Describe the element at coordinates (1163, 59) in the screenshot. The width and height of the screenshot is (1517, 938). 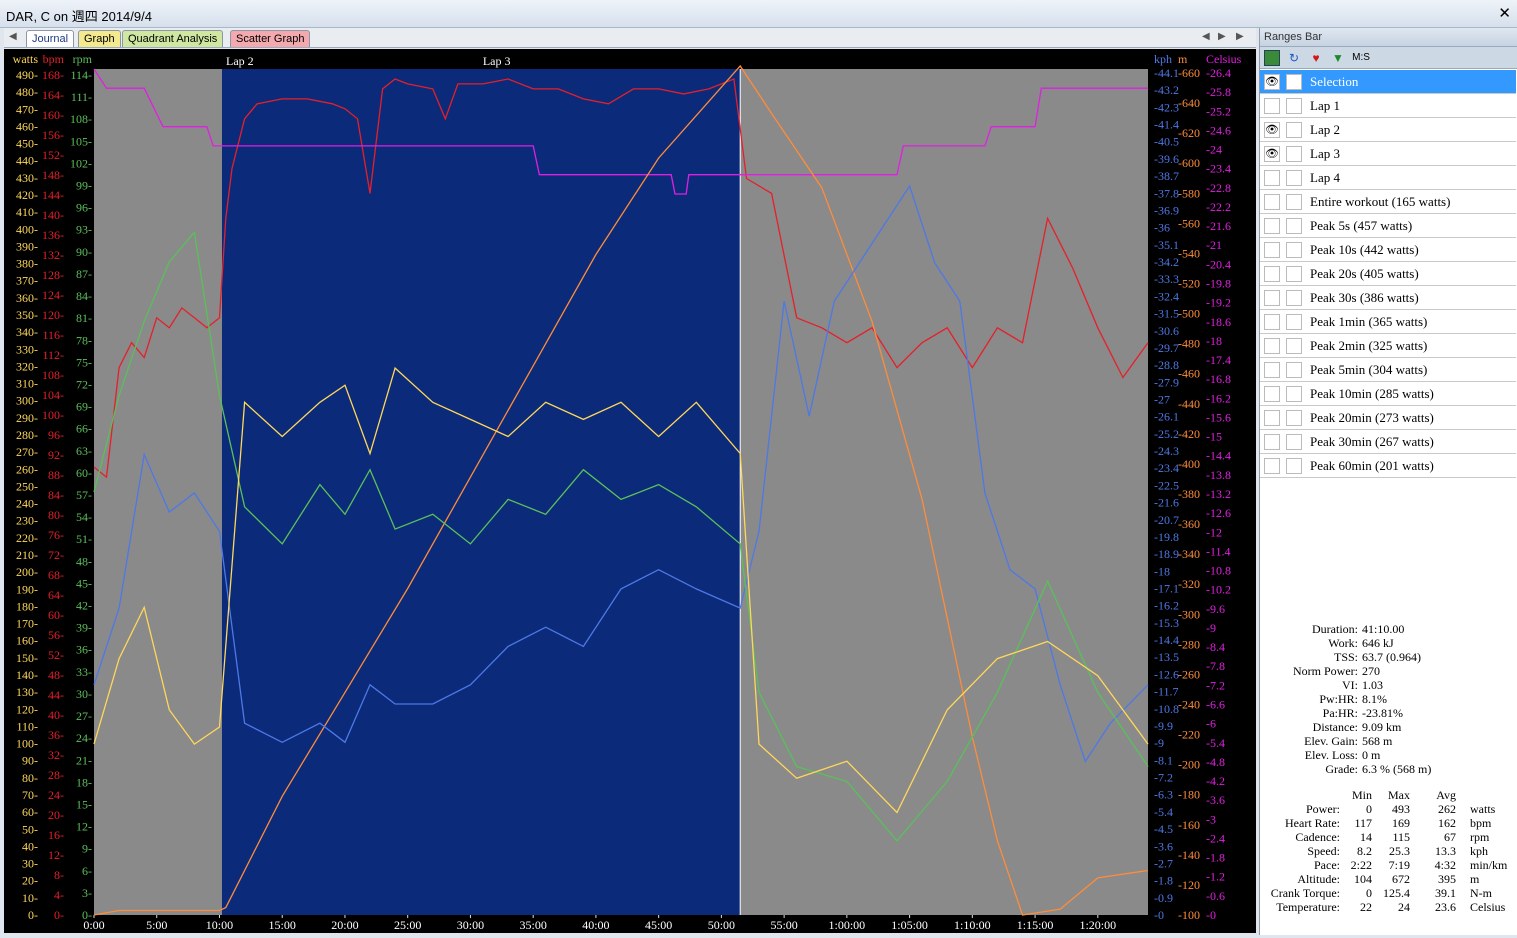
I see `axis-label-kph: kph` at that location.